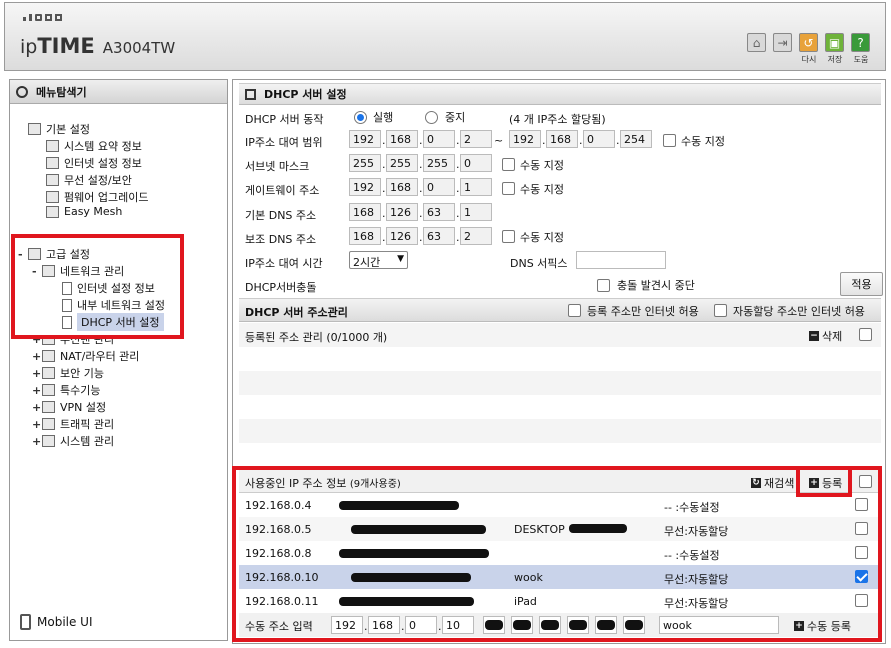 The width and height of the screenshot is (891, 648). Describe the element at coordinates (439, 139) in the screenshot. I see `range-start-octet-3: 0` at that location.